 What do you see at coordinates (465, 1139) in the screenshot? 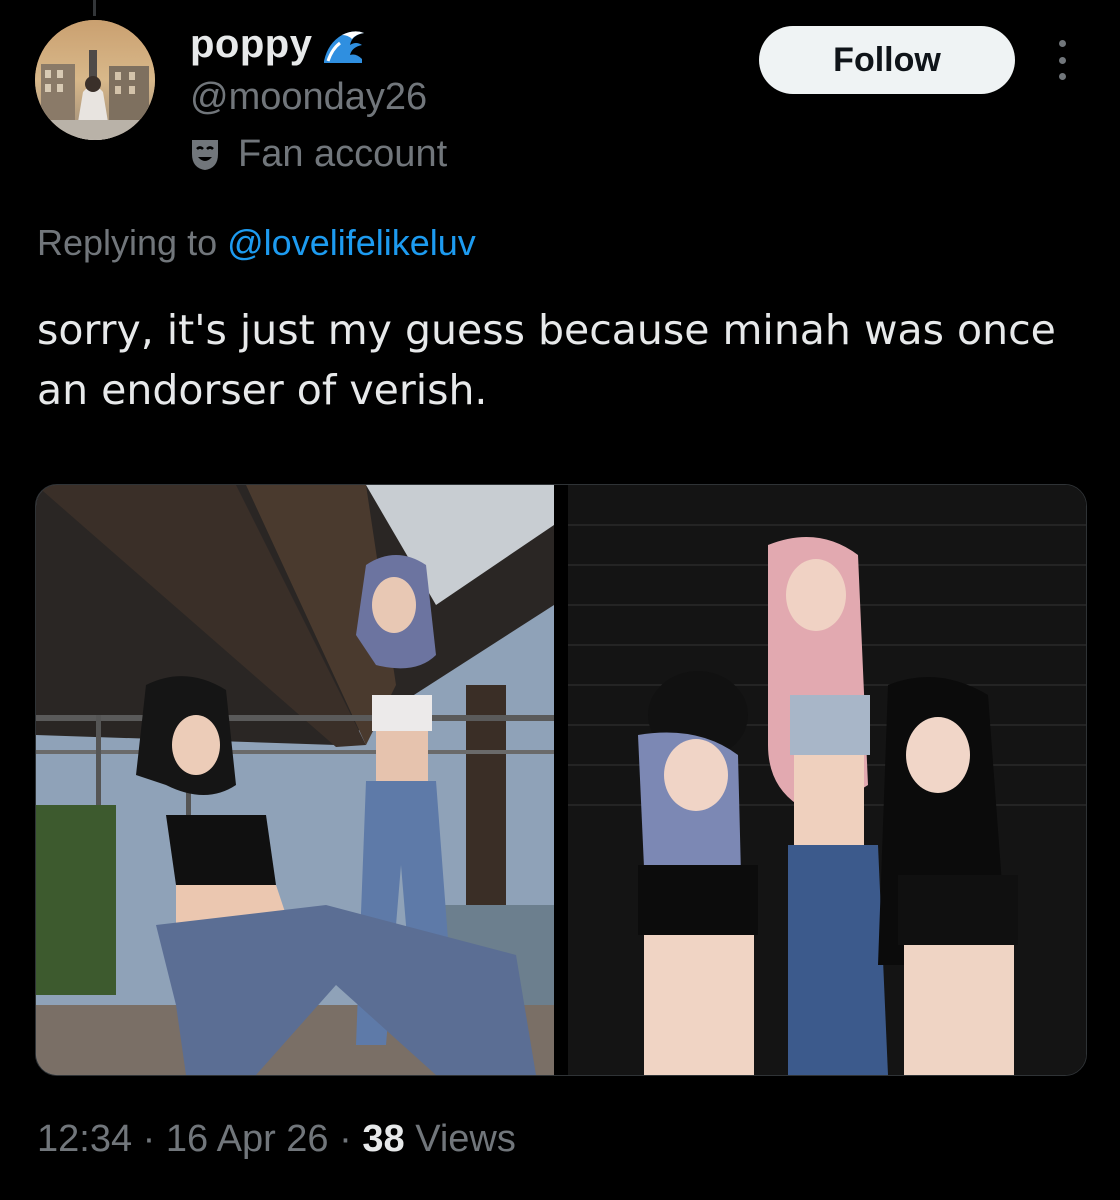
I see `views-label: Views` at bounding box center [465, 1139].